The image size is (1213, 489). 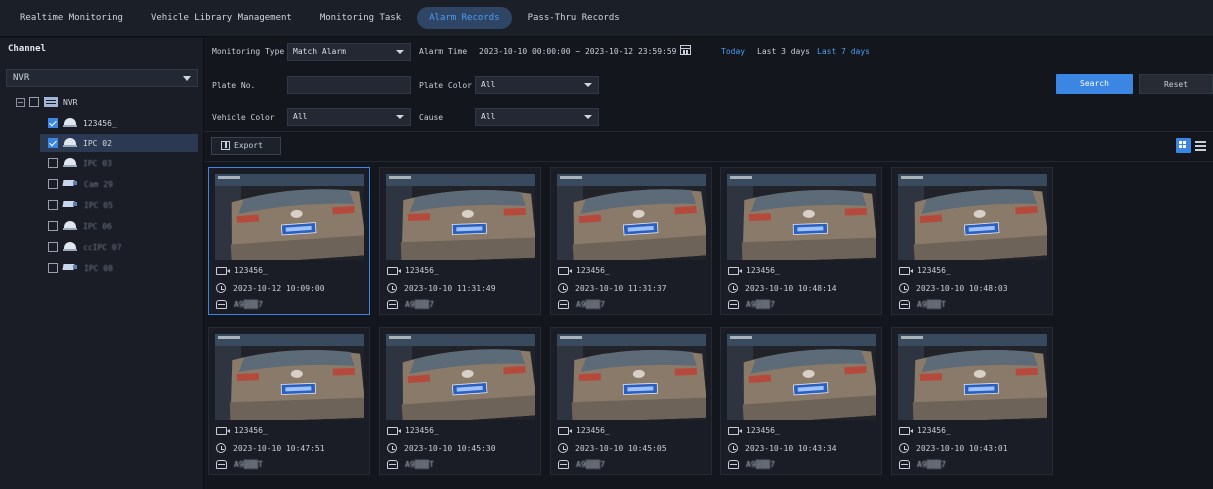 I want to click on record-card: 123456_ 2023-10-10 10:45:30 A9▒▒▒T, so click(x=460, y=401).